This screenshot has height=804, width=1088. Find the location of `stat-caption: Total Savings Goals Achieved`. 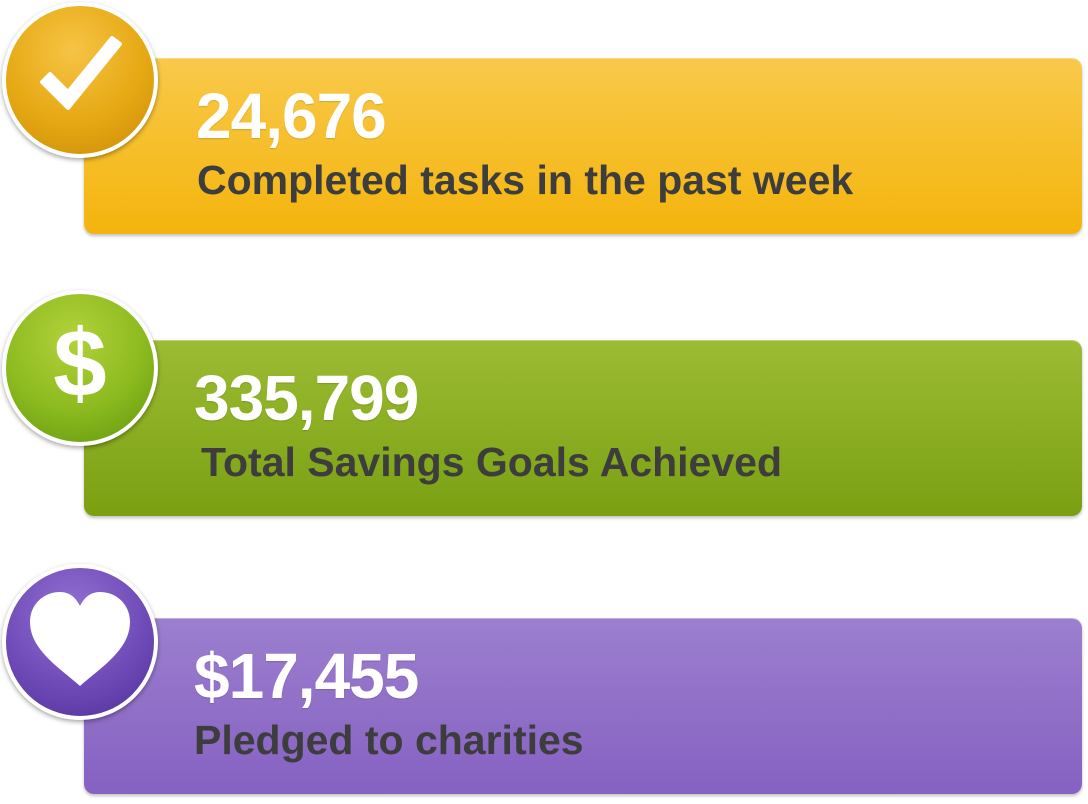

stat-caption: Total Savings Goals Achieved is located at coordinates (492, 462).